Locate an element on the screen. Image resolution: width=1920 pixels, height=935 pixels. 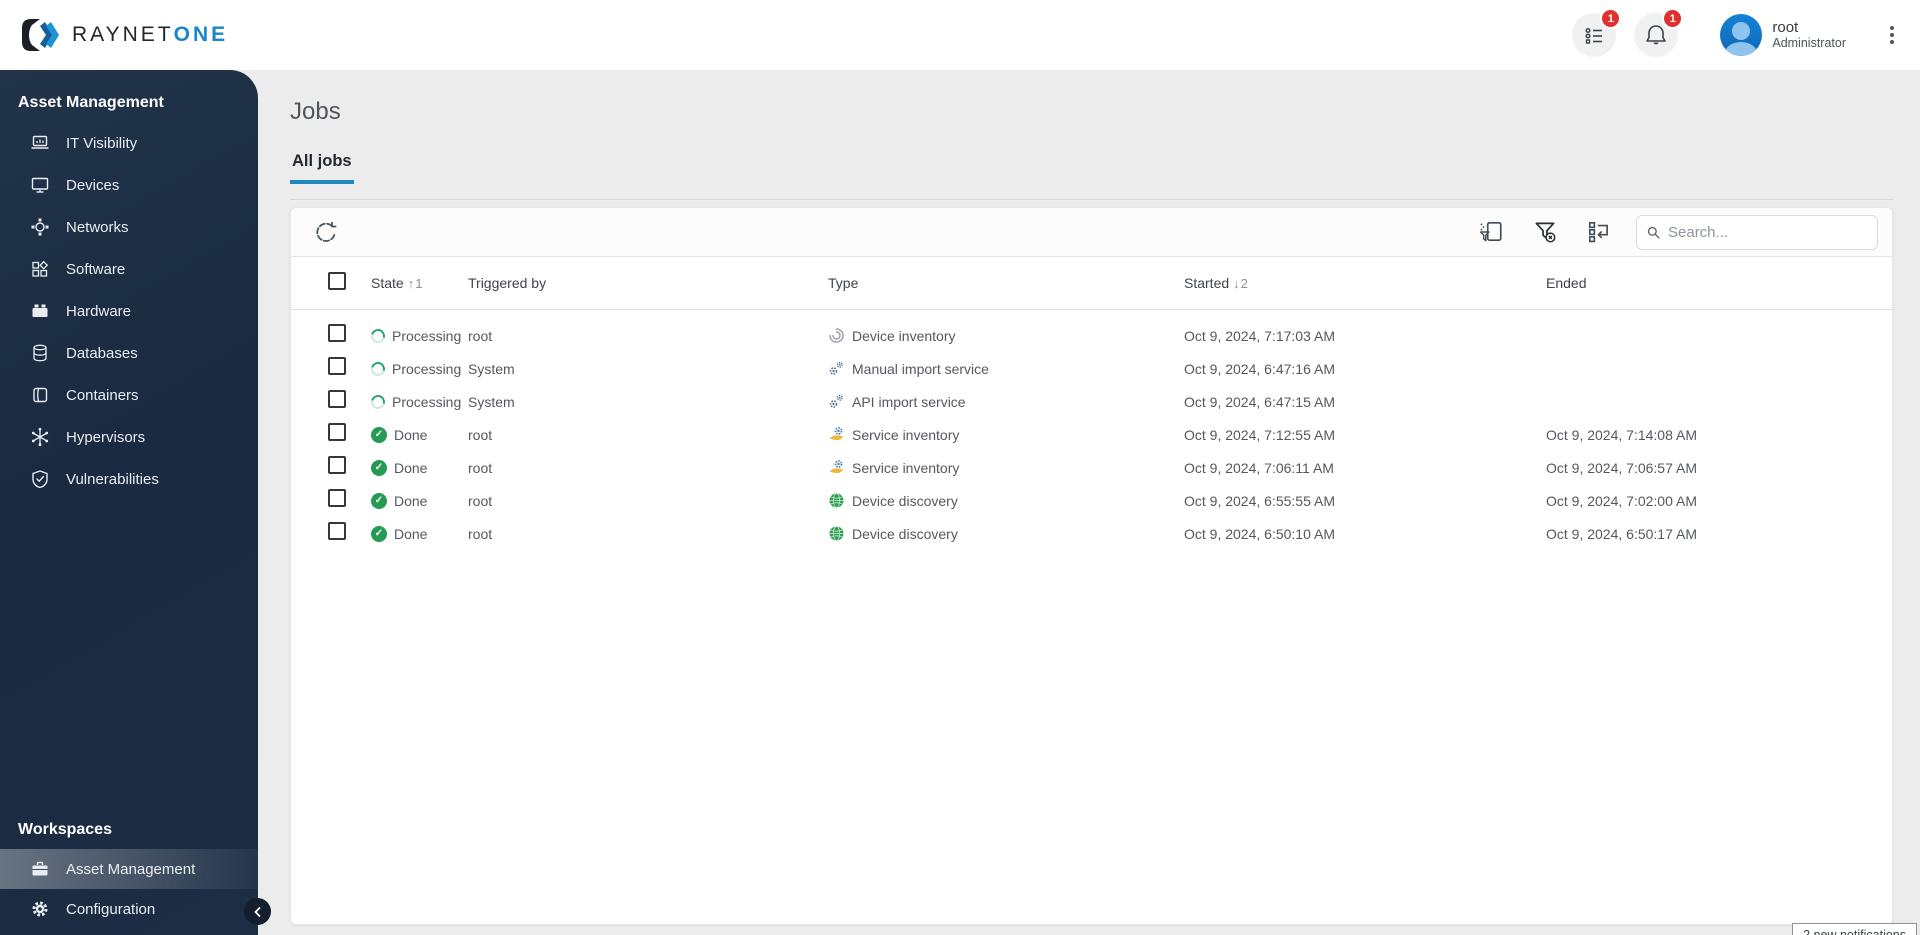
task-list-button: 1 is located at coordinates (1597, 32).